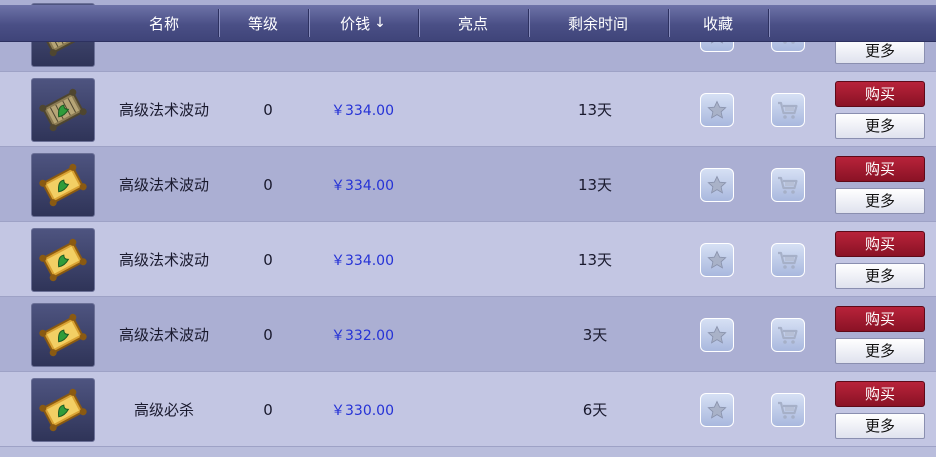 The width and height of the screenshot is (936, 457). What do you see at coordinates (362, 410) in the screenshot?
I see `item-price: ￥330.00` at bounding box center [362, 410].